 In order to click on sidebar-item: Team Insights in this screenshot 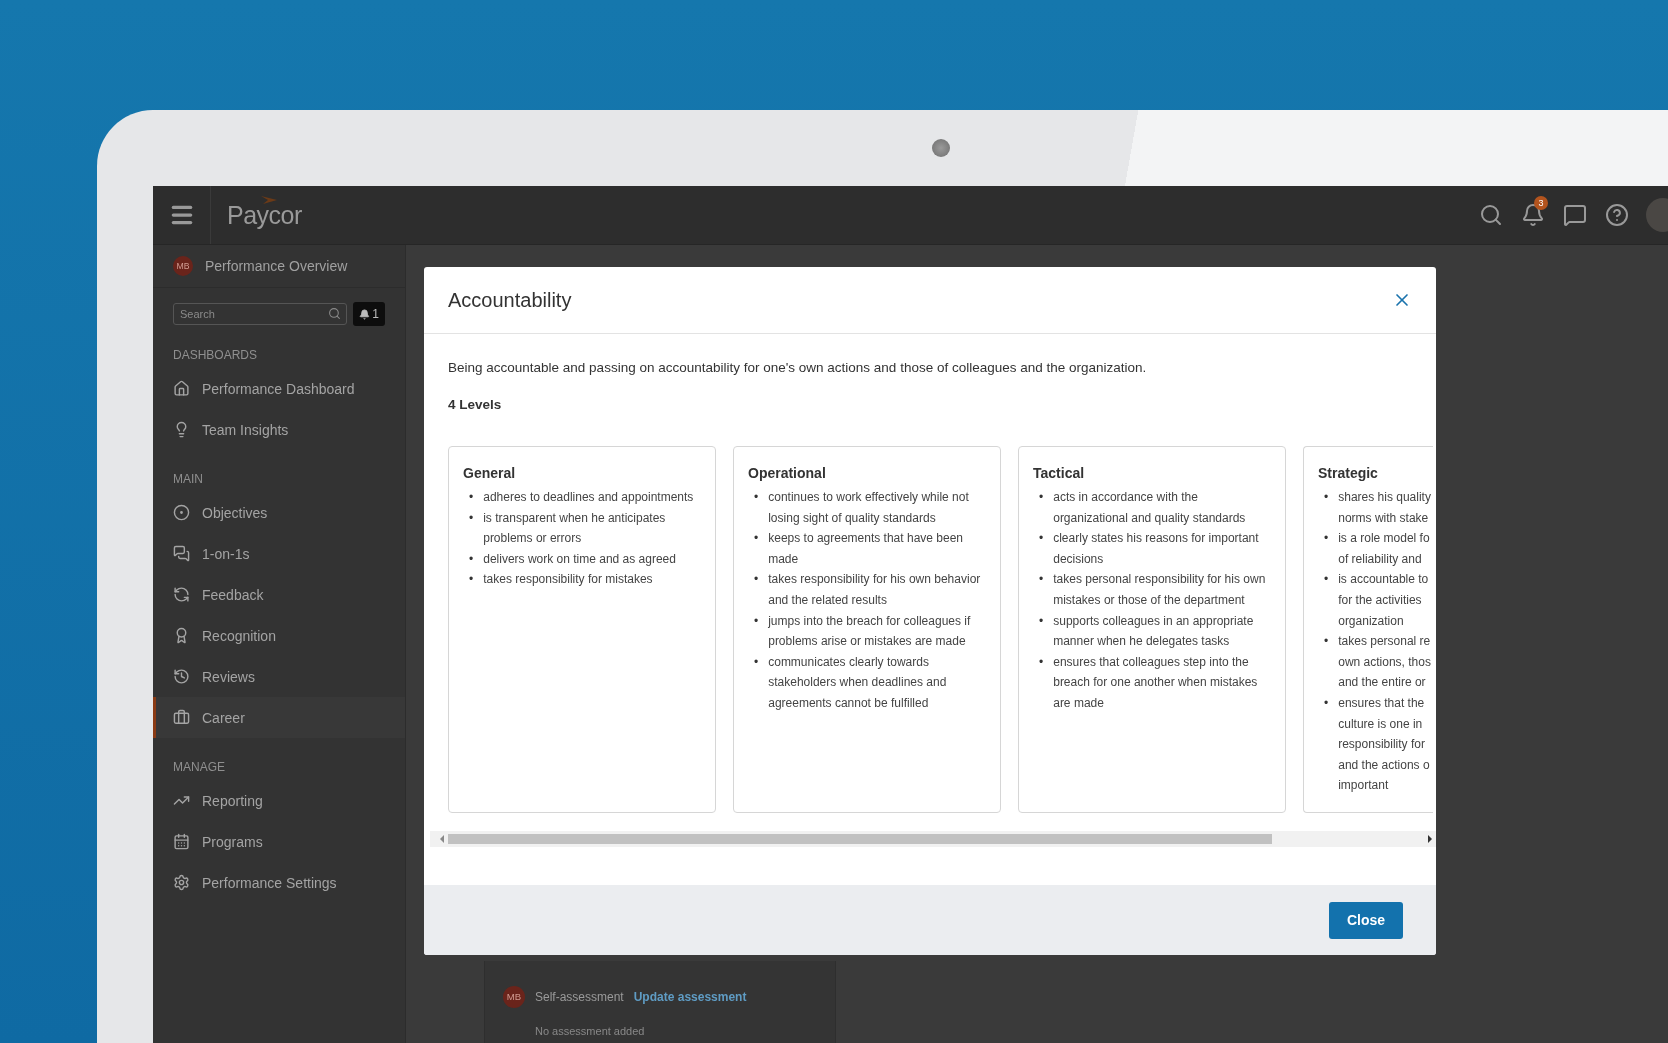, I will do `click(279, 429)`.